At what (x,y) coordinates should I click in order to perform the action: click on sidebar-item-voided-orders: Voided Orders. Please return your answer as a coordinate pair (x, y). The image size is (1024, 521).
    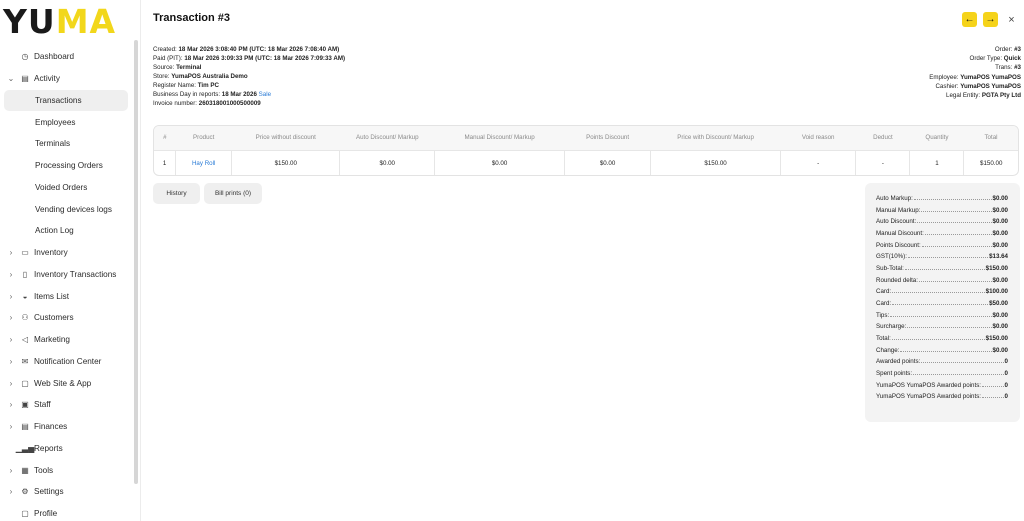
    Looking at the image, I should click on (67, 188).